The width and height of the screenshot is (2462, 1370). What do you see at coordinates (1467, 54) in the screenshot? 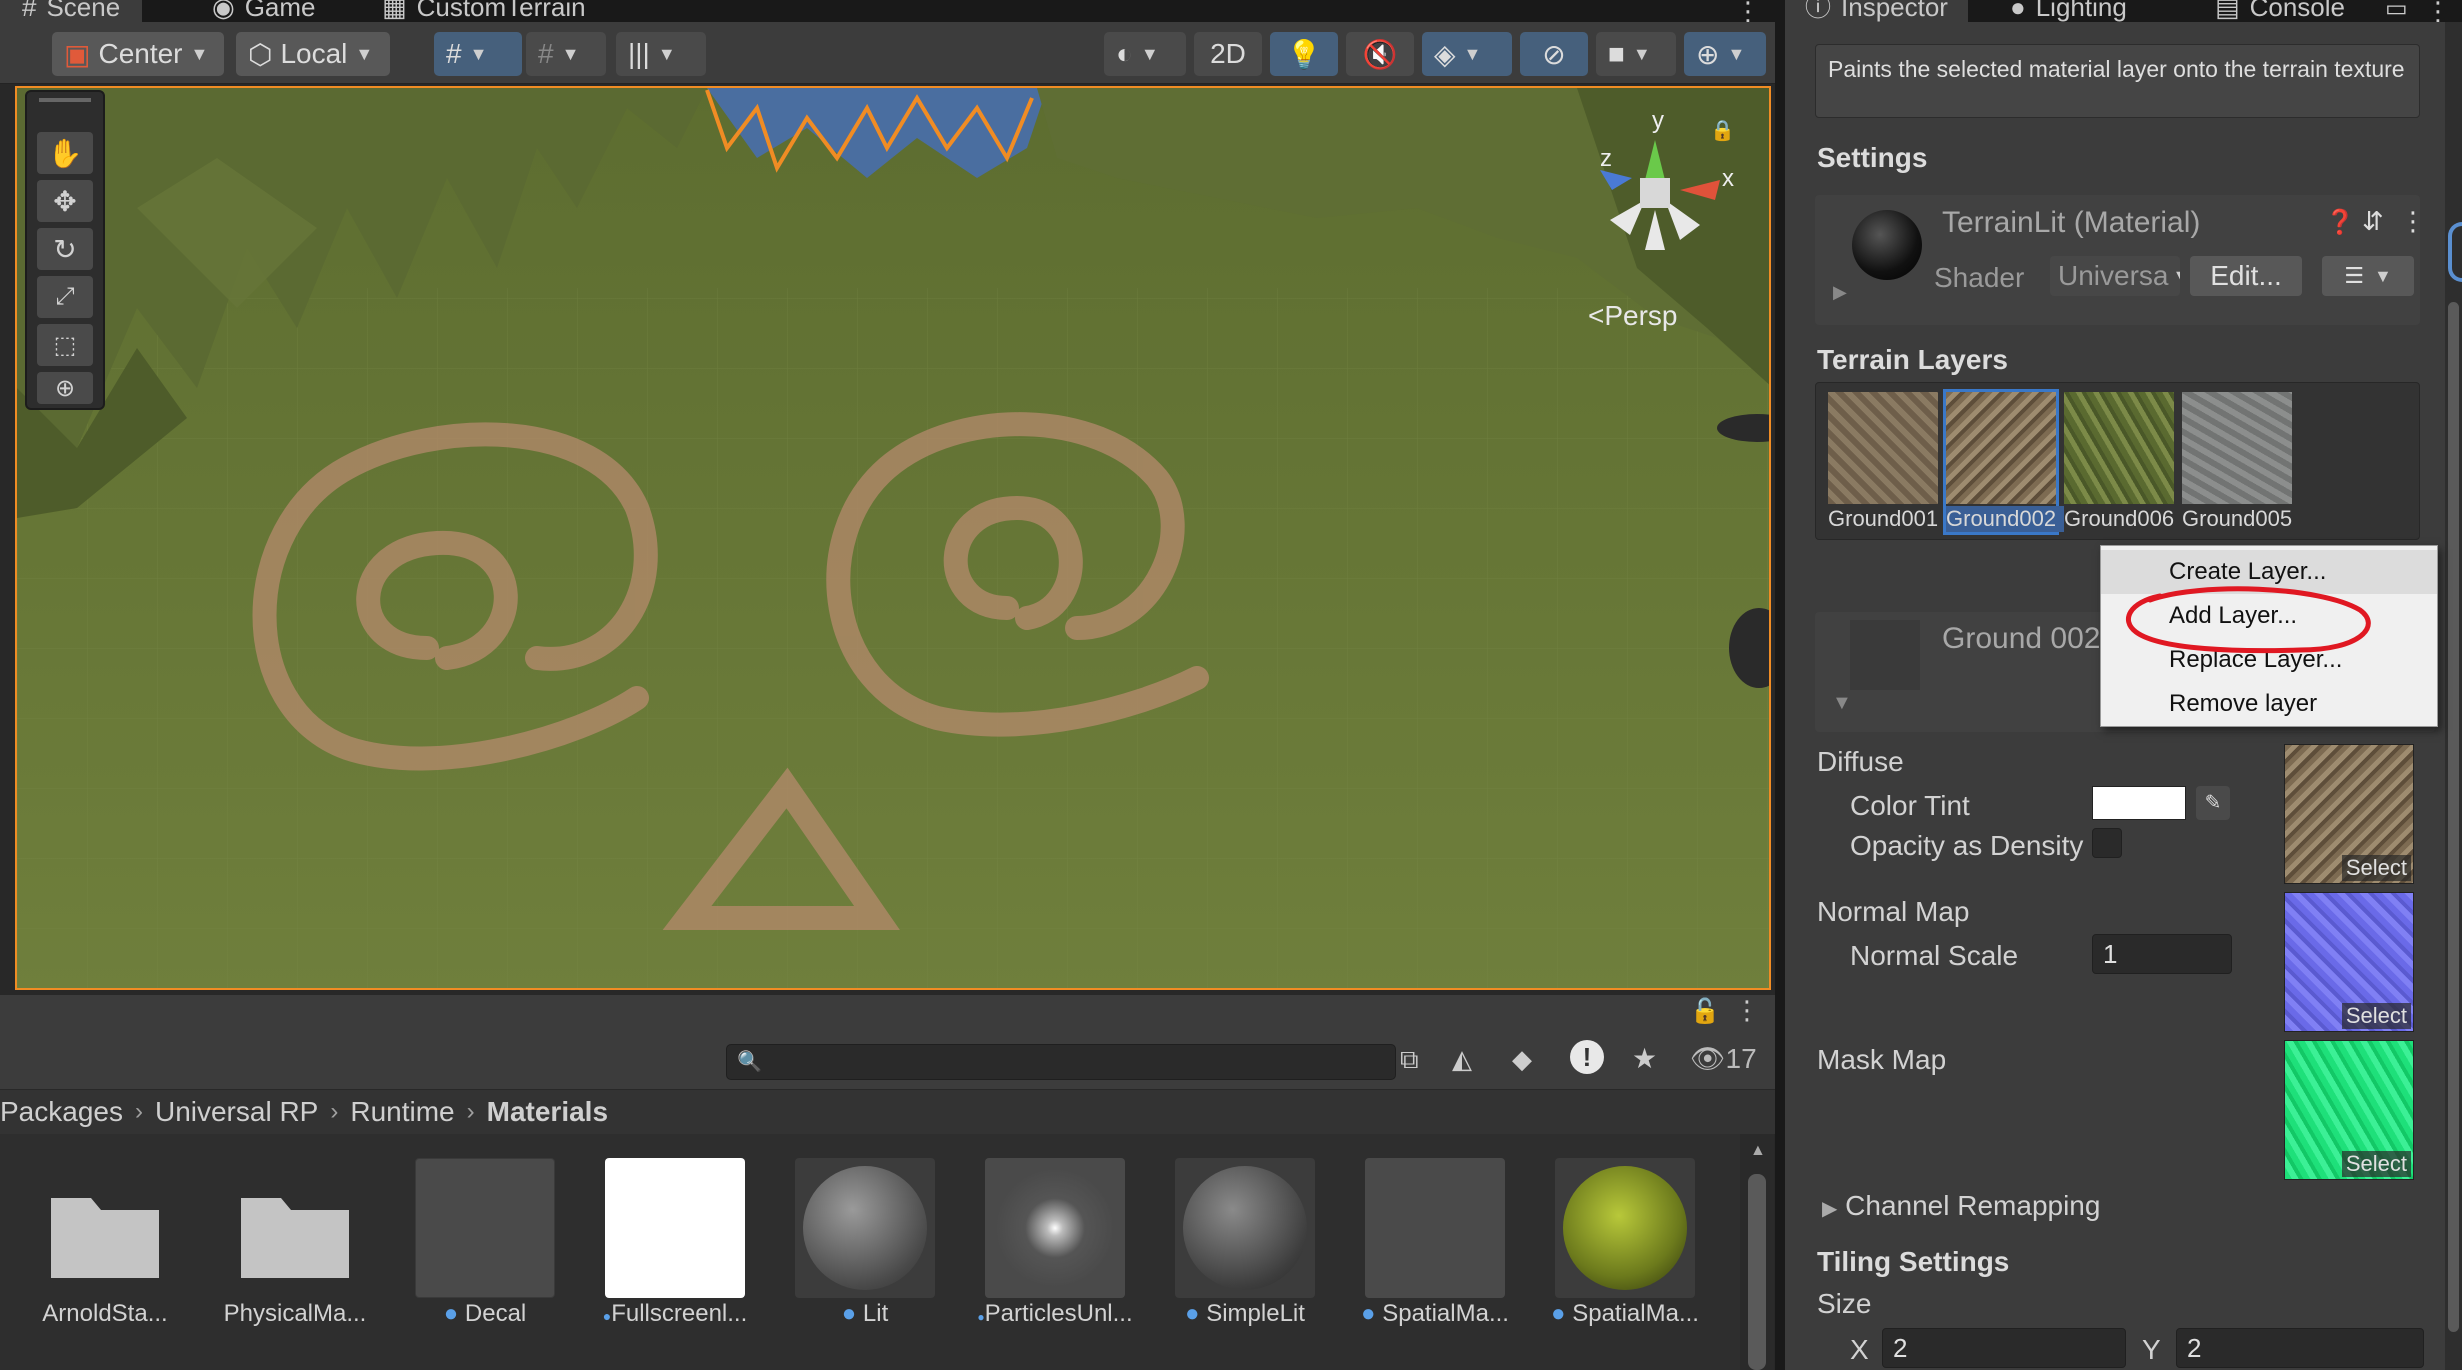
I see `effects-dropdown: ◈ ▼` at bounding box center [1467, 54].